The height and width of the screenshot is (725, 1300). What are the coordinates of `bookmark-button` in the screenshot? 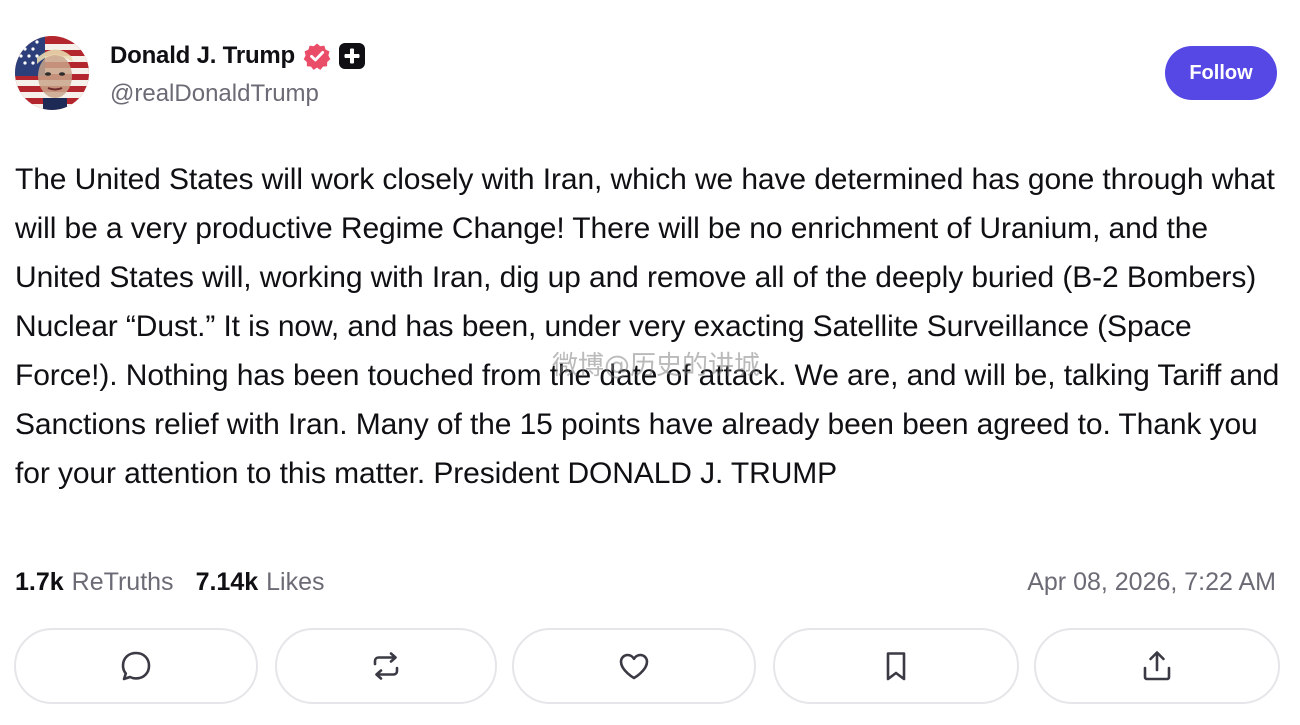 It's located at (896, 666).